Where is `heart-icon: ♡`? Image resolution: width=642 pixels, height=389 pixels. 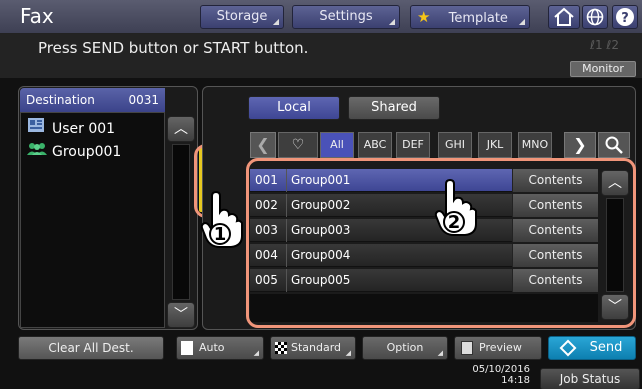
heart-icon: ♡ is located at coordinates (298, 145).